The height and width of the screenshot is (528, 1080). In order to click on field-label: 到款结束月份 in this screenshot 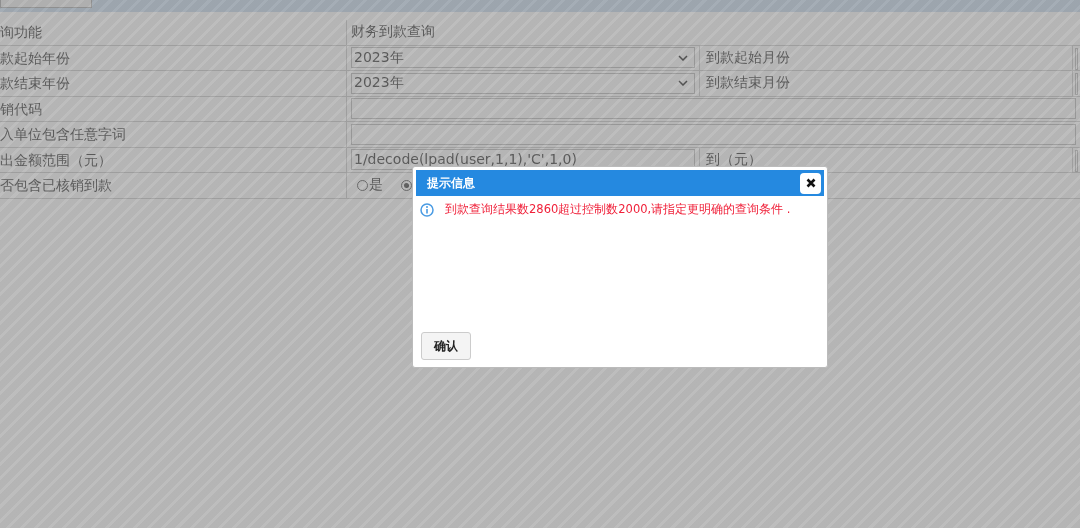, I will do `click(886, 83)`.